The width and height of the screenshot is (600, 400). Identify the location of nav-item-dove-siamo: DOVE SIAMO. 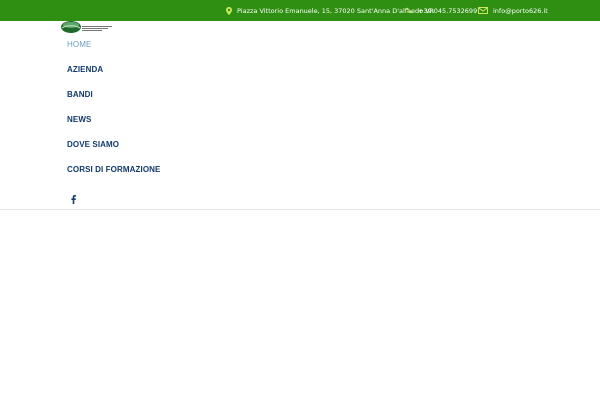
(113, 144).